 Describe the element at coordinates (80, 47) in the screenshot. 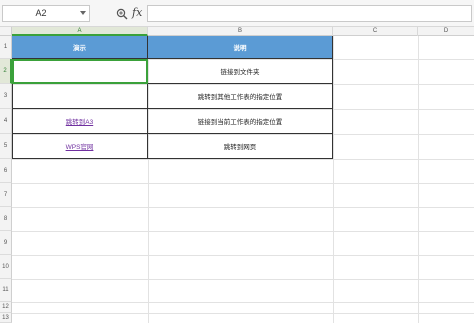

I see `header-cell-demo: 演示` at that location.